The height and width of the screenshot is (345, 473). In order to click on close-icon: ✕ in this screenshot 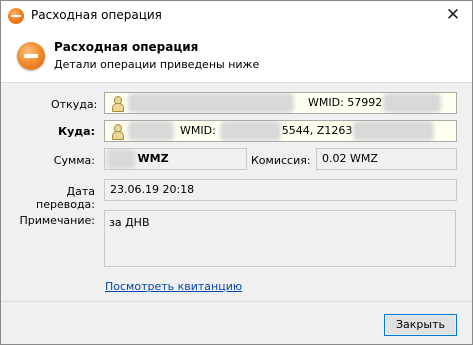, I will do `click(453, 15)`.